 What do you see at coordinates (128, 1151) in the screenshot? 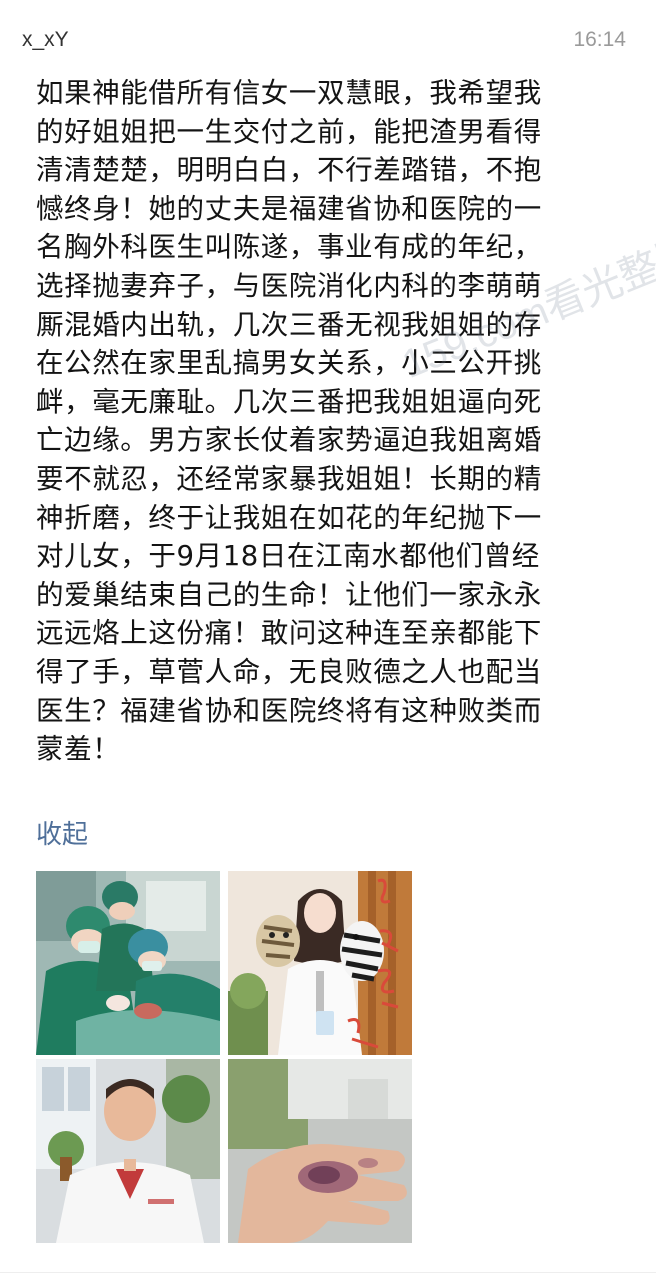
I see `doctor-portrait-photo` at bounding box center [128, 1151].